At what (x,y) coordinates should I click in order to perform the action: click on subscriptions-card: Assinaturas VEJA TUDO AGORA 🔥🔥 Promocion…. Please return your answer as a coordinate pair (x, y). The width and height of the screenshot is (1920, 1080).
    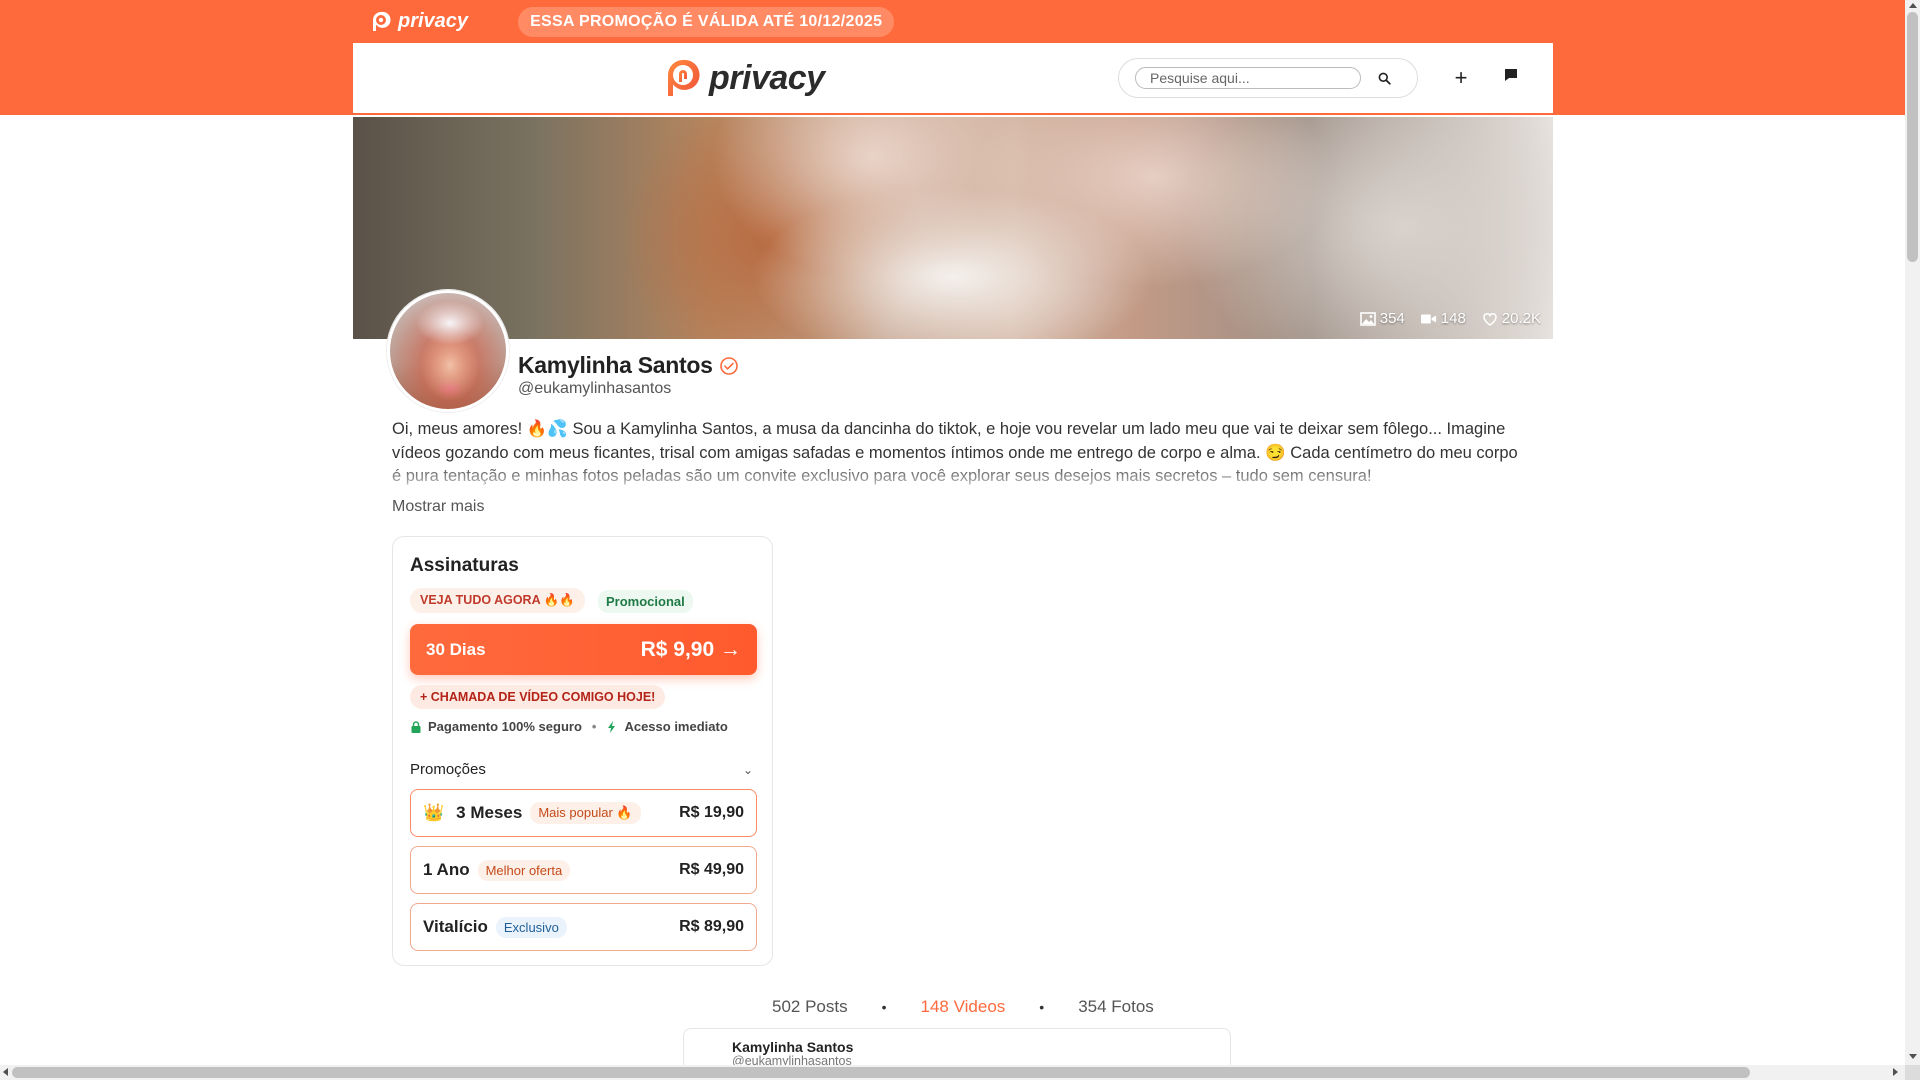
    Looking at the image, I should click on (582, 751).